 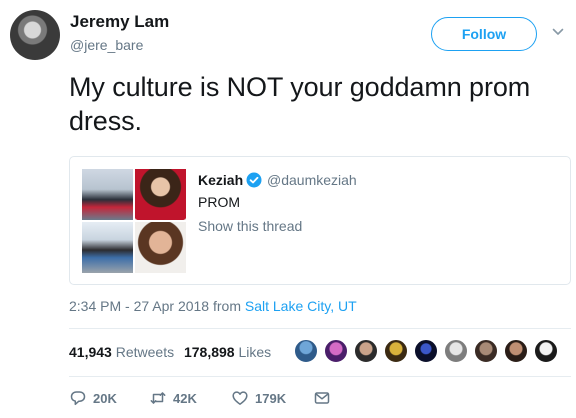 What do you see at coordinates (119, 22) in the screenshot?
I see `author-name: Jeremy Lam` at bounding box center [119, 22].